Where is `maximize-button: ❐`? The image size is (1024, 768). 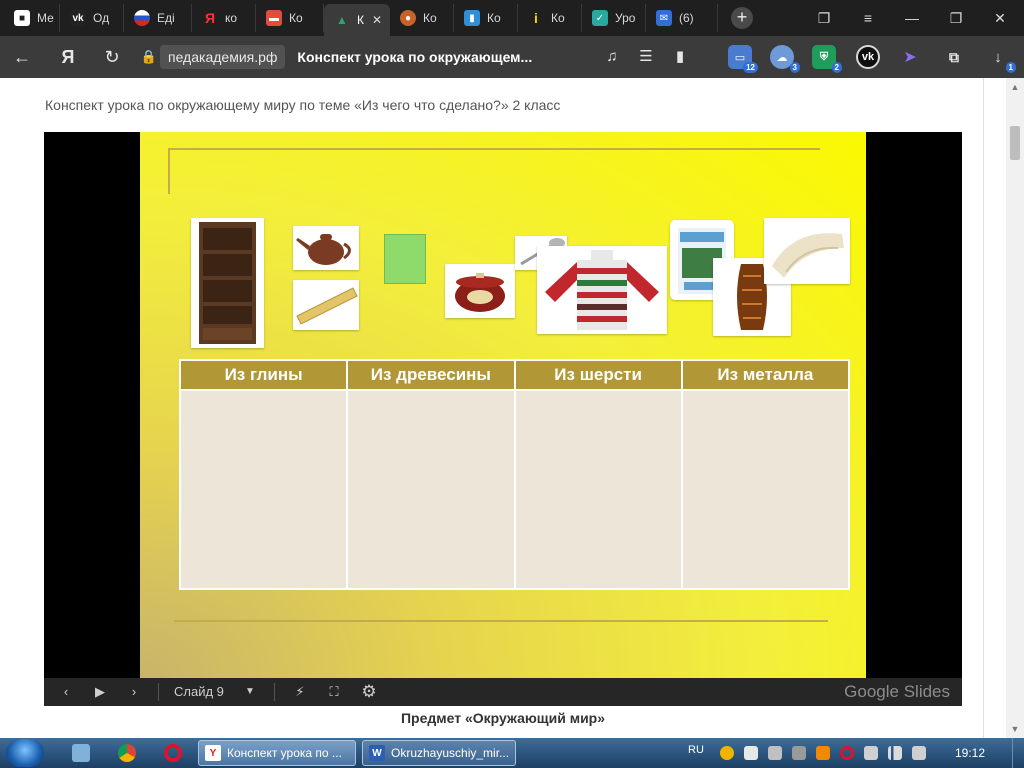 maximize-button: ❐ is located at coordinates (956, 18).